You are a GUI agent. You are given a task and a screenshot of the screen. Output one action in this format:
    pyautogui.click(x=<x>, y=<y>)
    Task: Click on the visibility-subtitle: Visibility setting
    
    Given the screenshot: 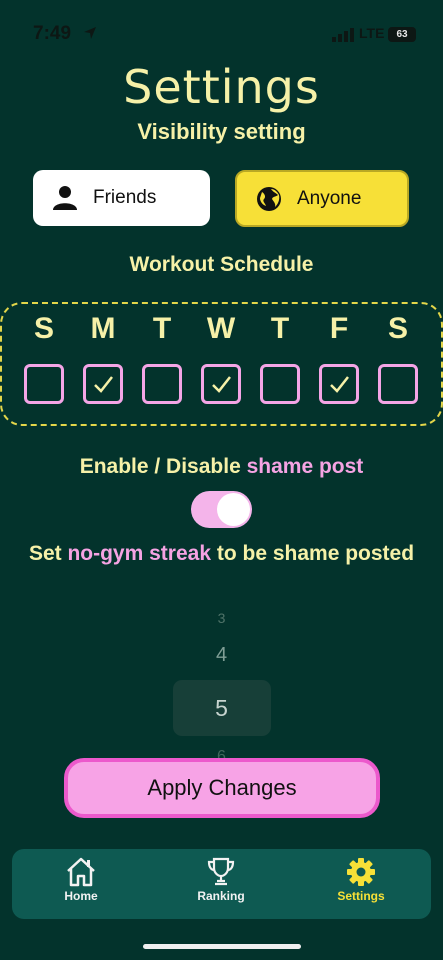 What is the action you would take?
    pyautogui.click(x=221, y=131)
    